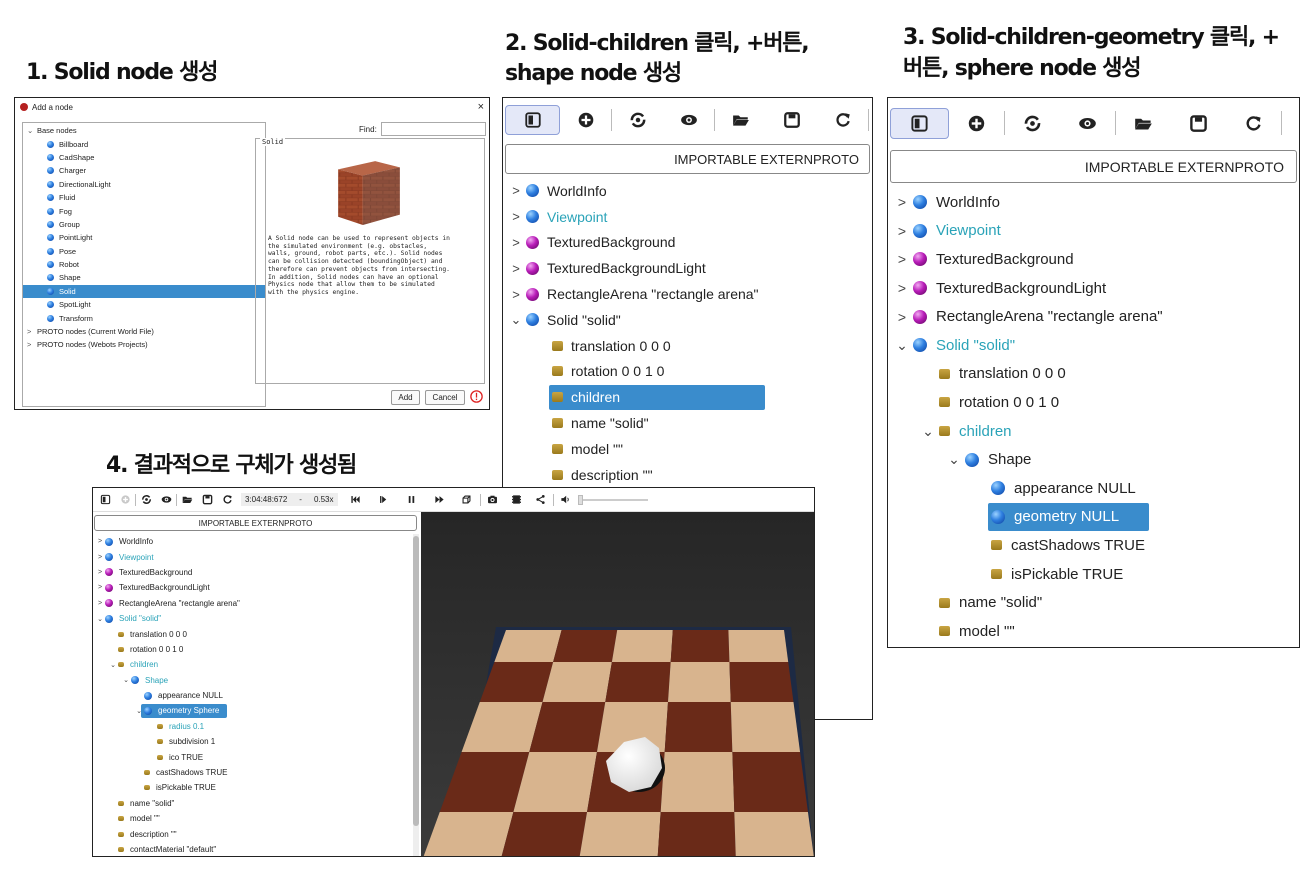 The image size is (1315, 873). Describe the element at coordinates (617, 684) in the screenshot. I see `3d-viewport` at that location.